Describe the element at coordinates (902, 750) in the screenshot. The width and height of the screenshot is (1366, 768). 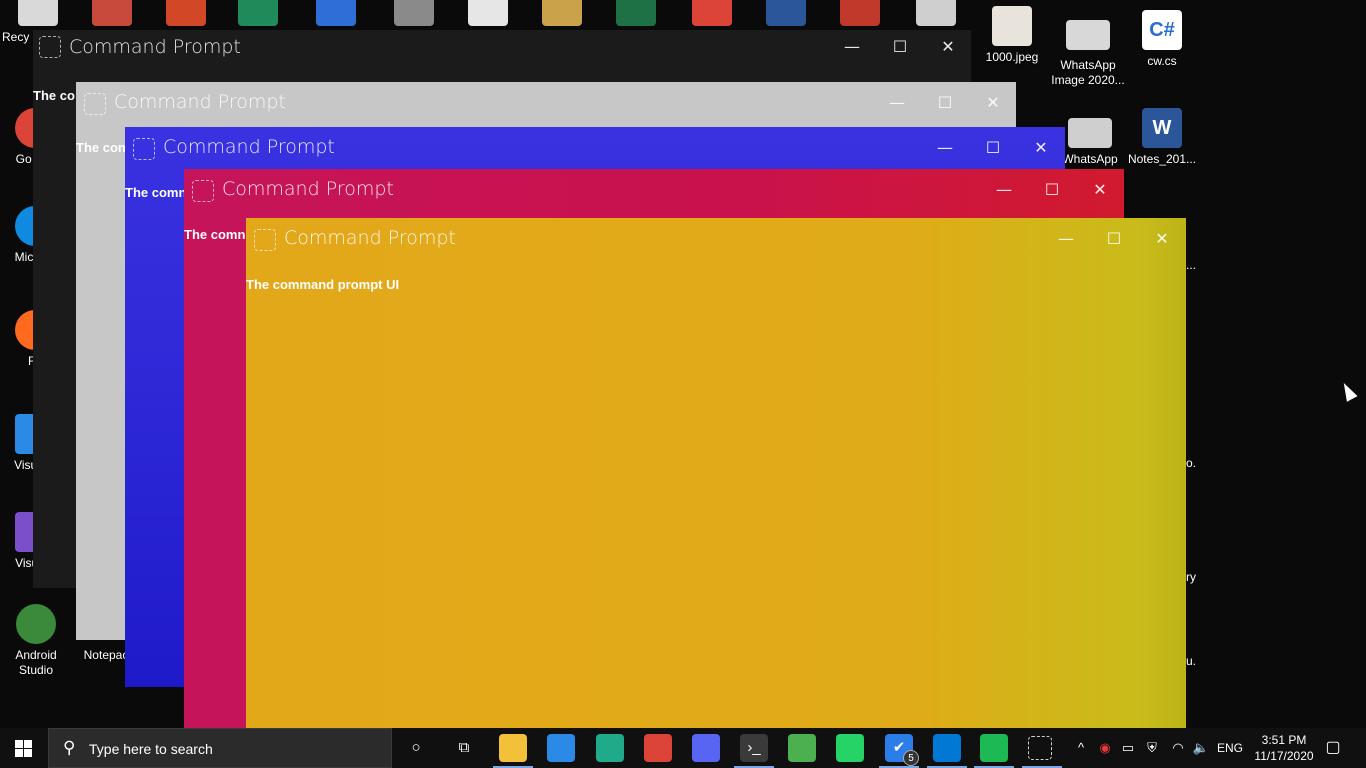
I see `todo-icon: ✔ 5` at that location.